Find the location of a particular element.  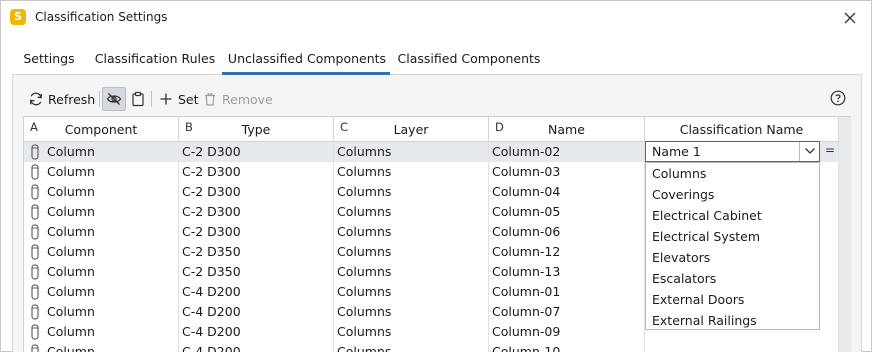

set-button: Set is located at coordinates (179, 99).